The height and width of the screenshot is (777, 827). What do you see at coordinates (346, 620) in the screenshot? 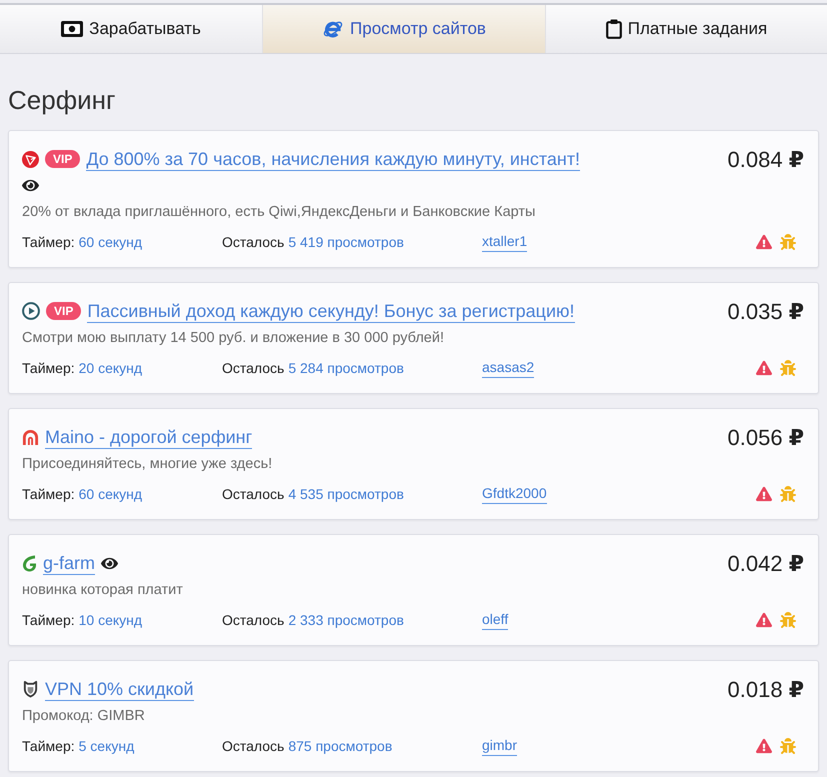
I see `remaining-views: 2 333 просмотров` at bounding box center [346, 620].